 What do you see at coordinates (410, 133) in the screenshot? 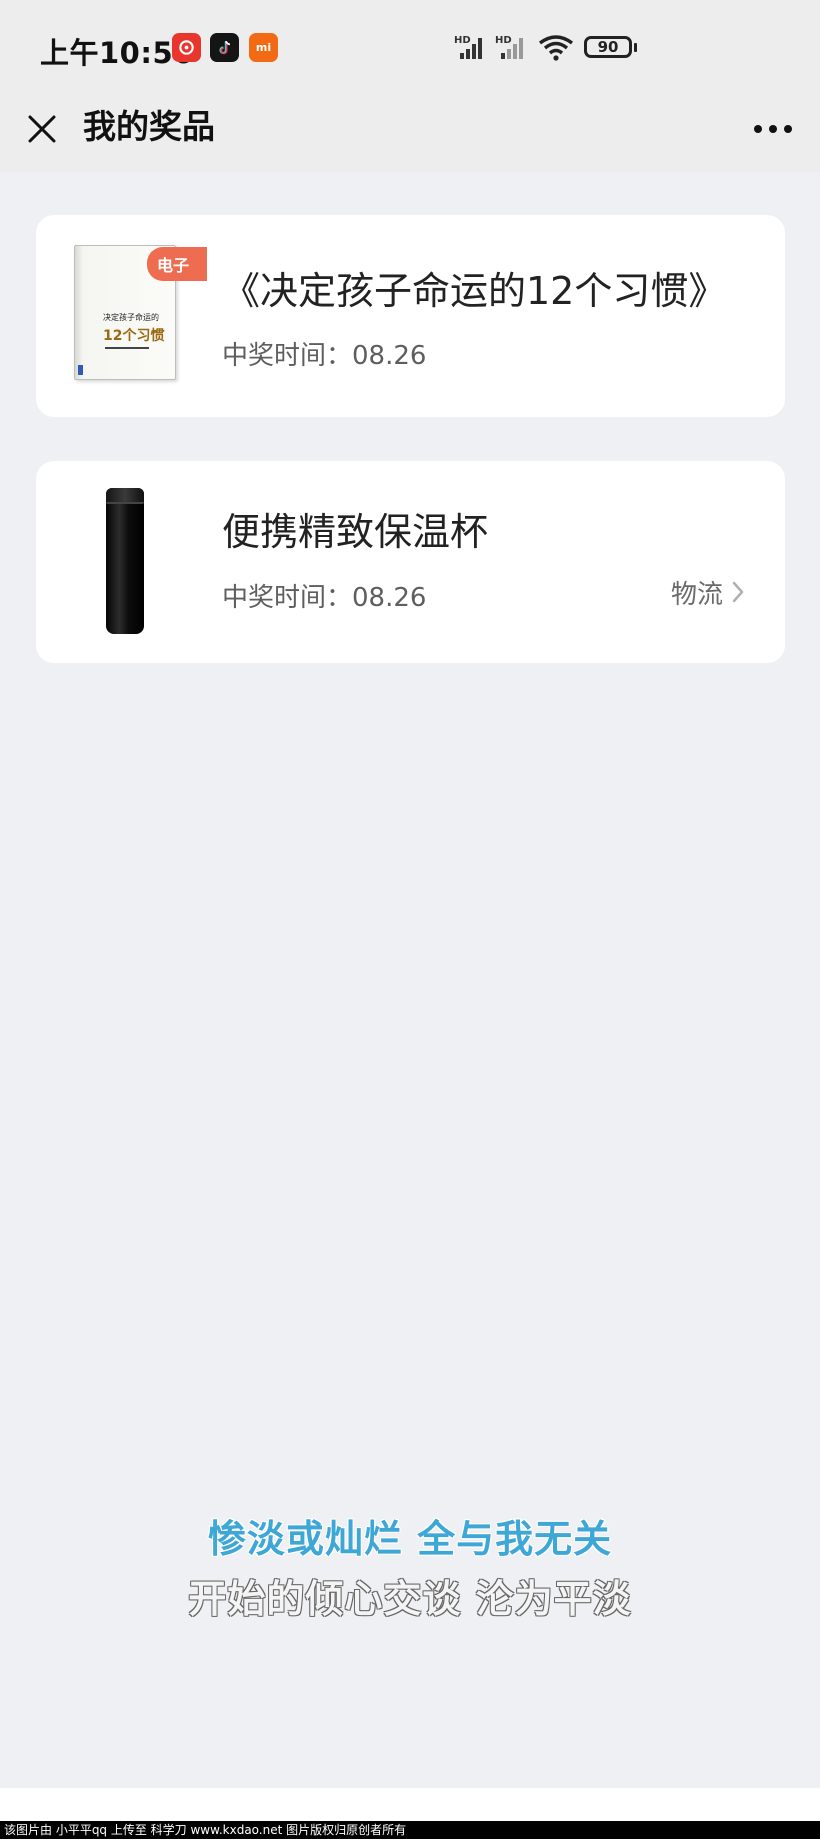
I see `nav-bar: 我的奖品` at bounding box center [410, 133].